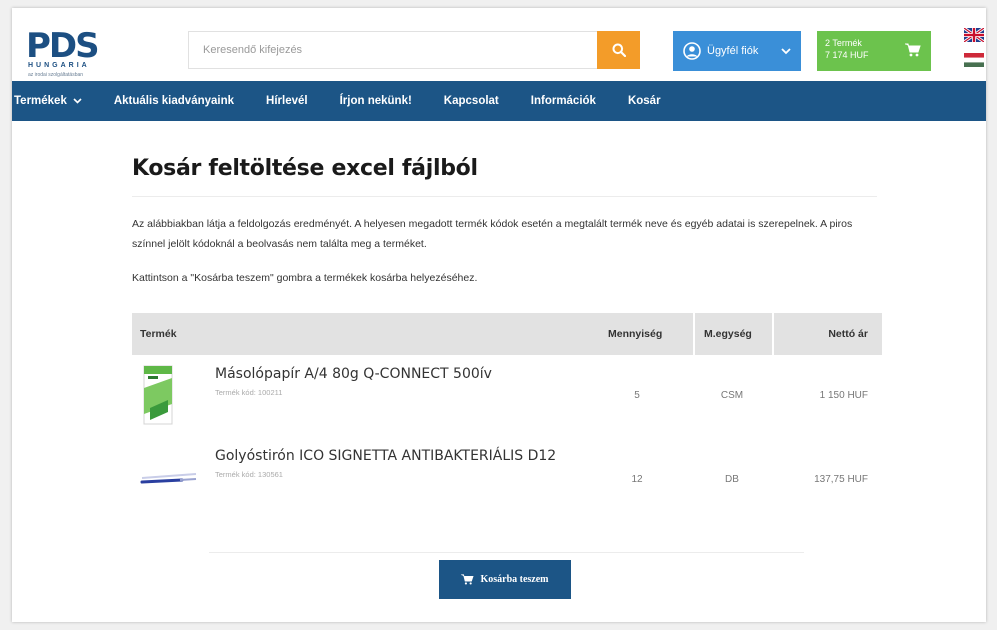 The image size is (997, 630). Describe the element at coordinates (158, 334) in the screenshot. I see `header-product: Termék` at that location.